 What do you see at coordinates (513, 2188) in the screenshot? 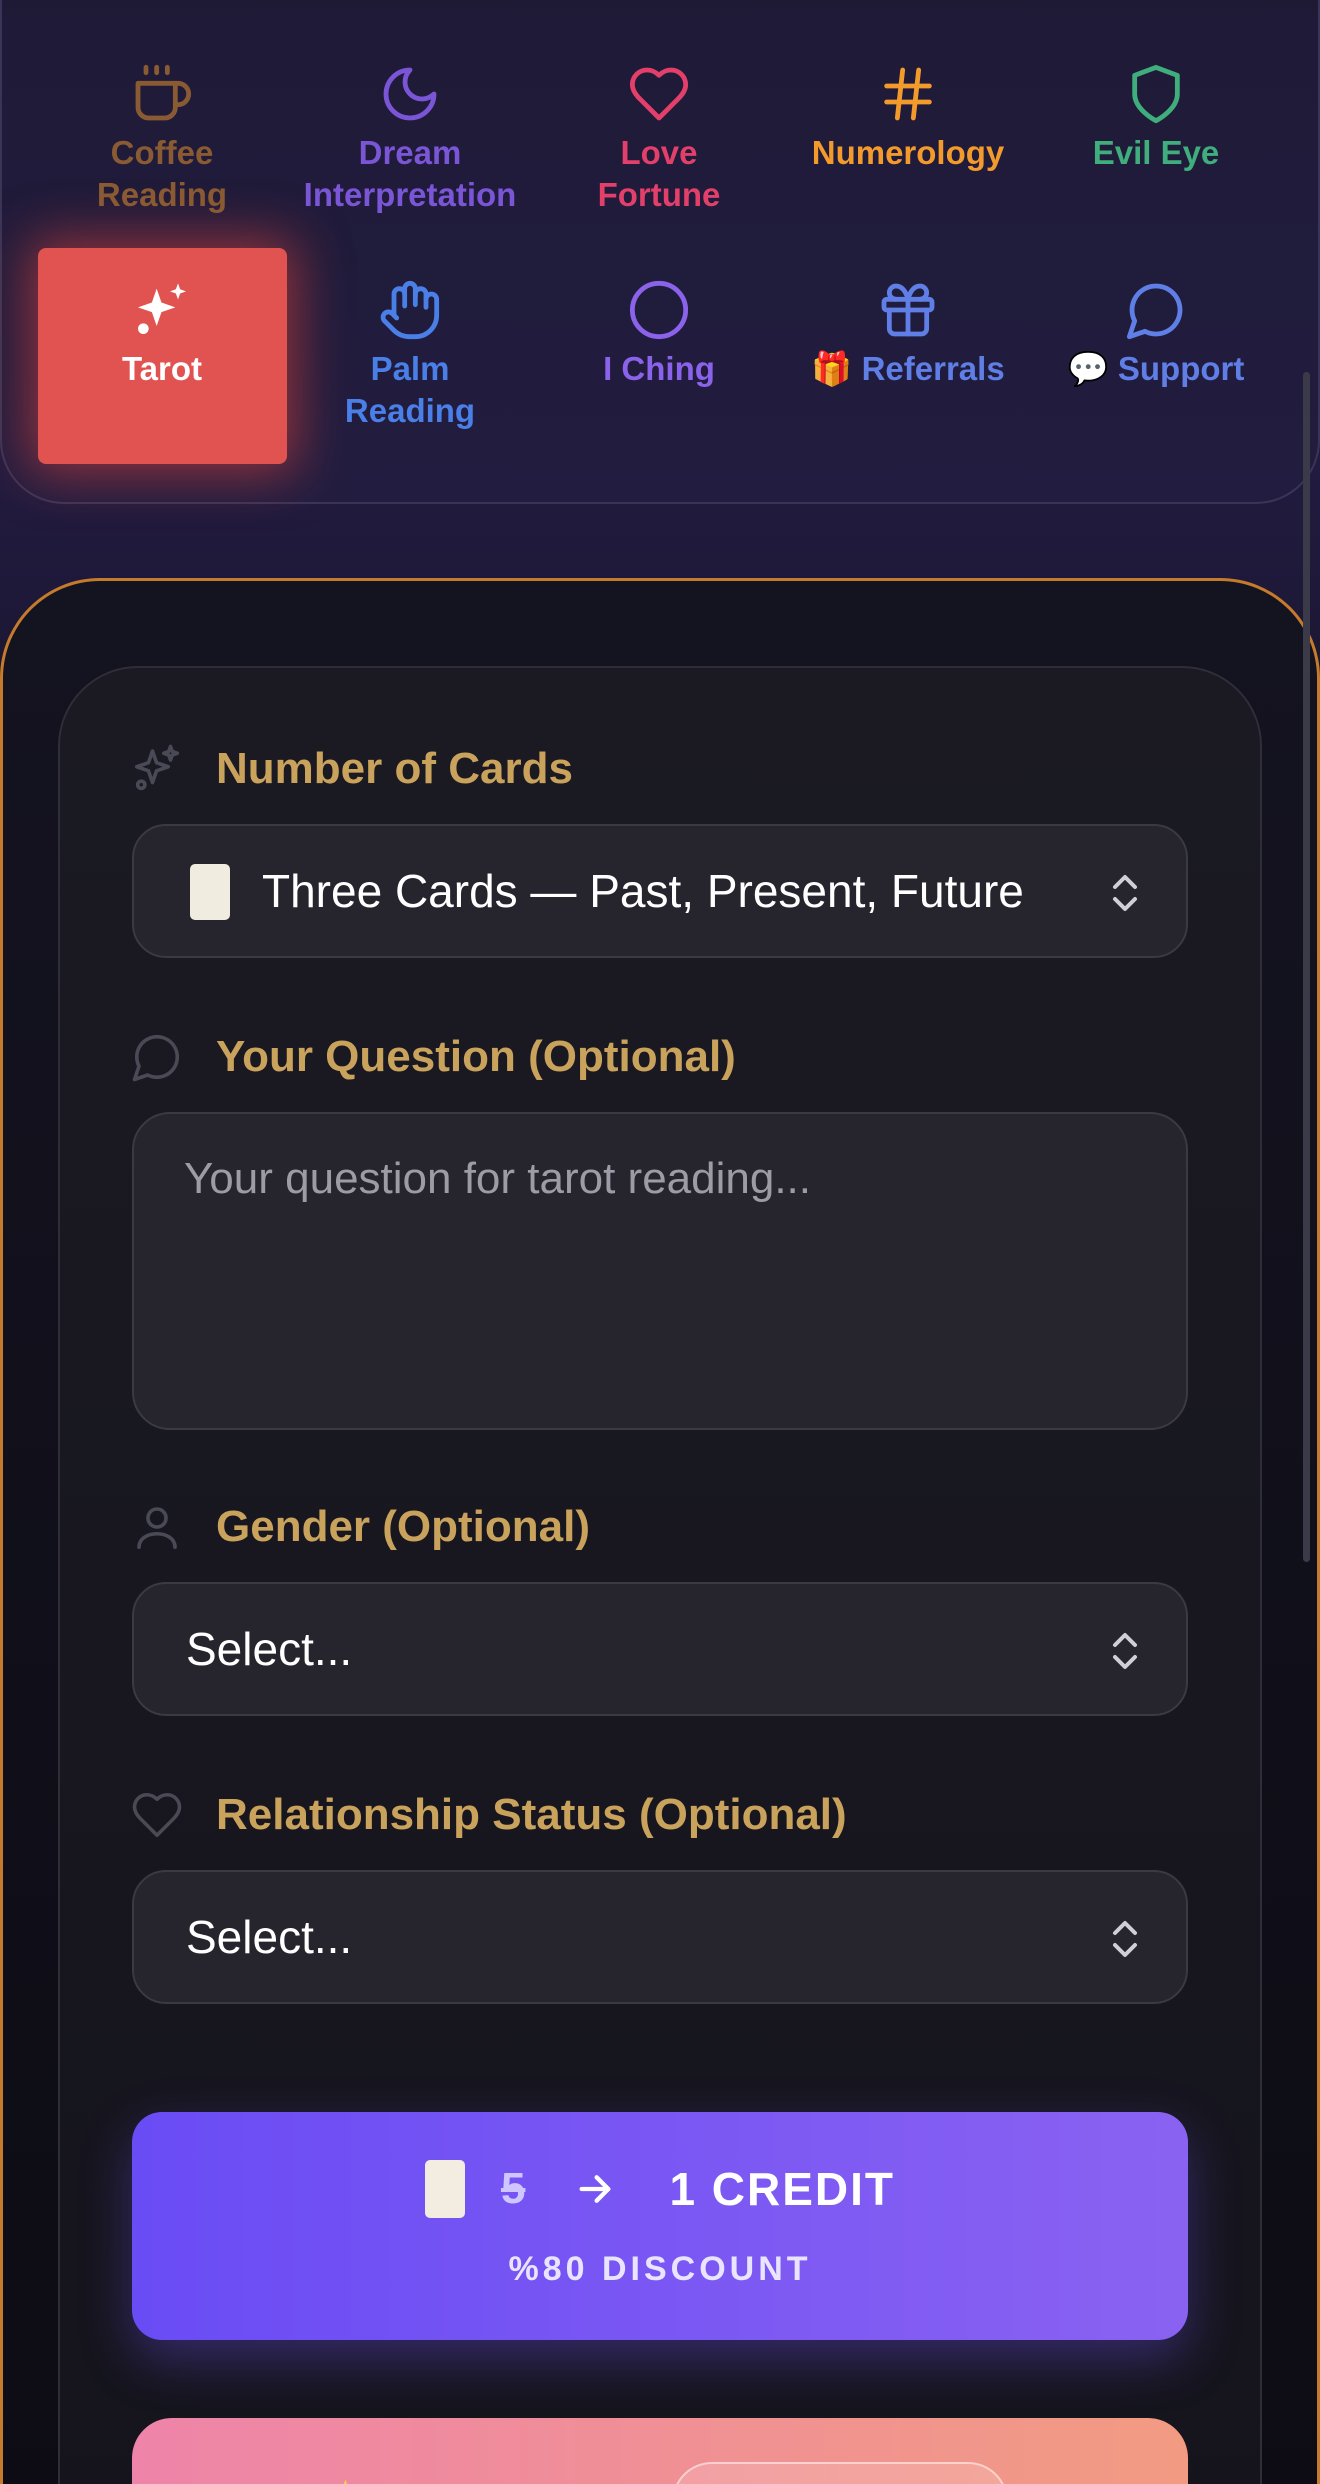
I see `old-price: 5` at bounding box center [513, 2188].